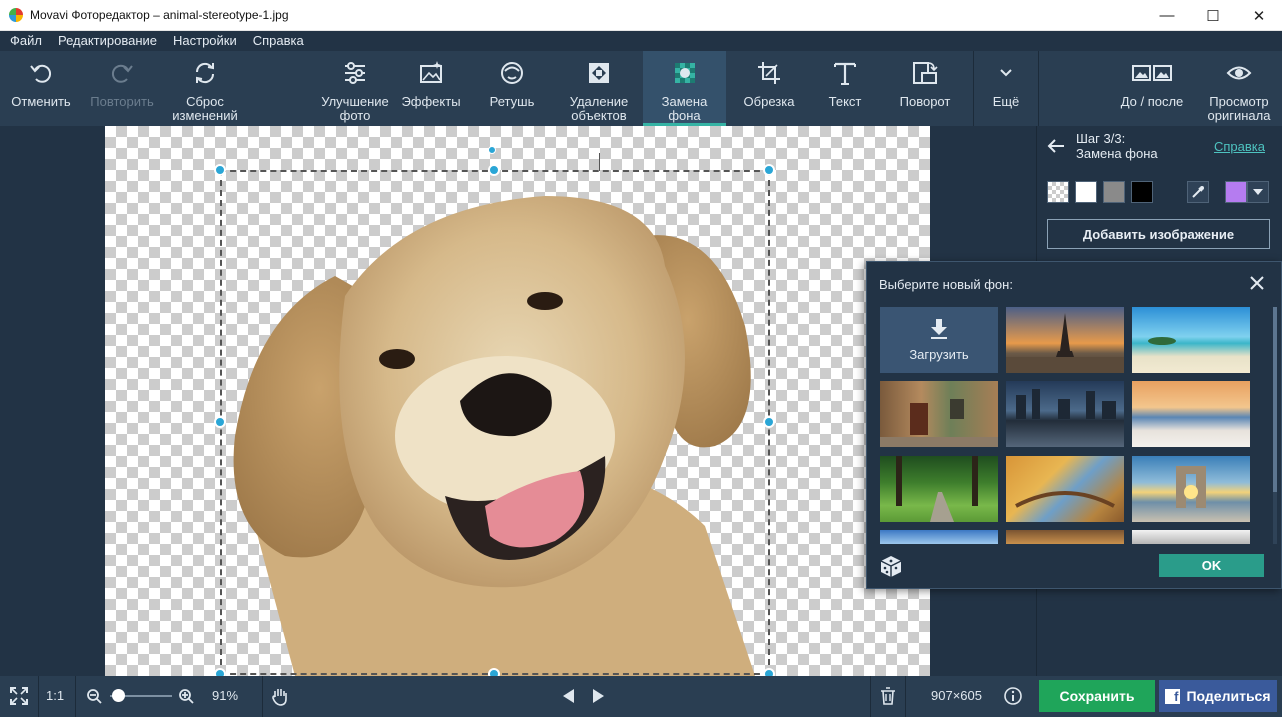  What do you see at coordinates (1191, 340) in the screenshot?
I see `background-thumb-beach` at bounding box center [1191, 340].